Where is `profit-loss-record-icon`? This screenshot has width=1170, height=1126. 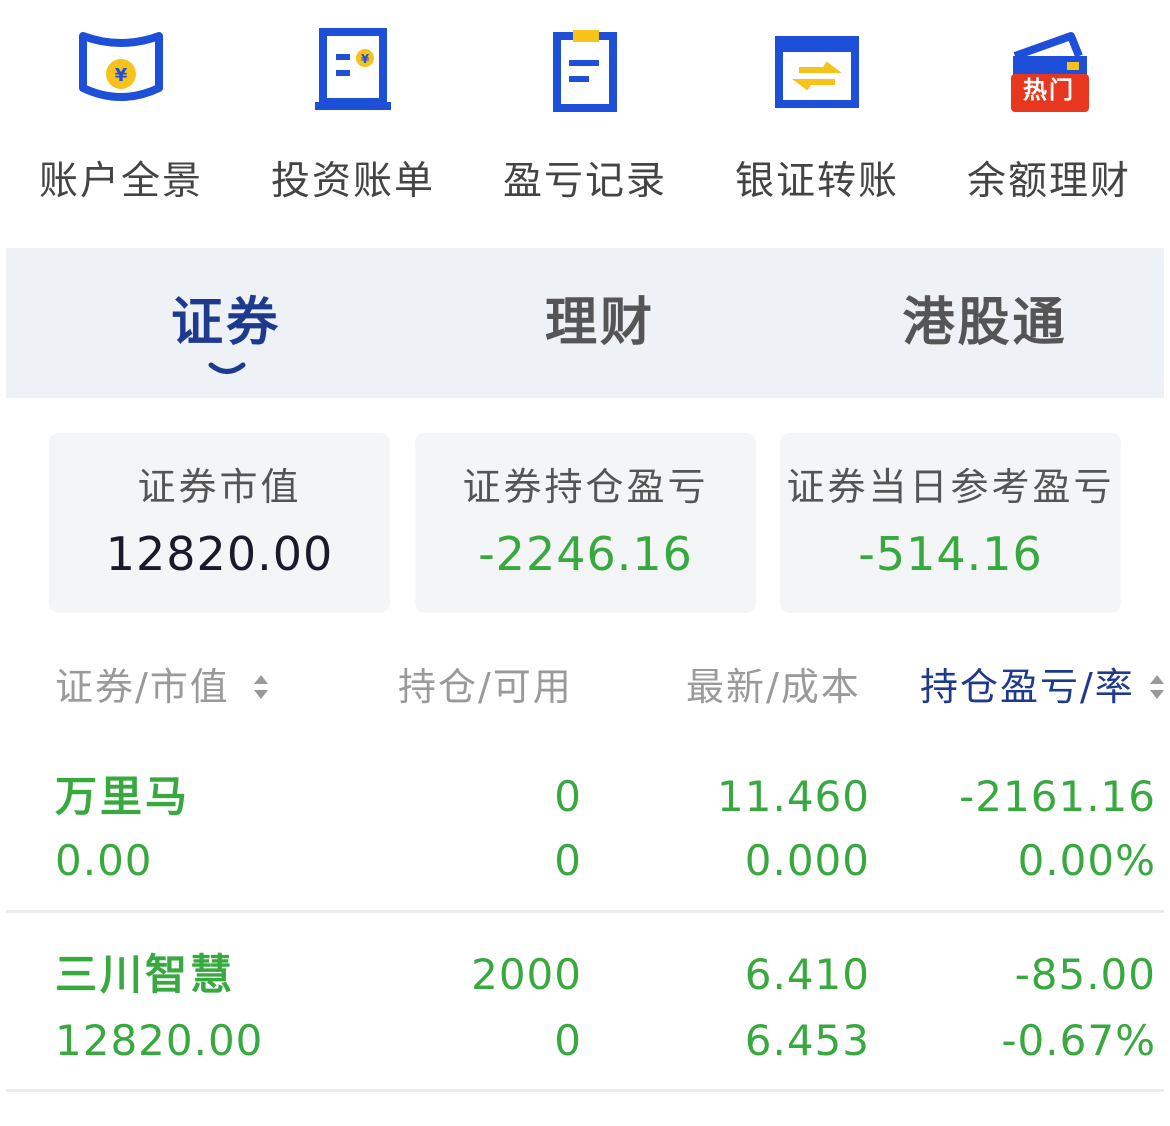
profit-loss-record-icon is located at coordinates (585, 71).